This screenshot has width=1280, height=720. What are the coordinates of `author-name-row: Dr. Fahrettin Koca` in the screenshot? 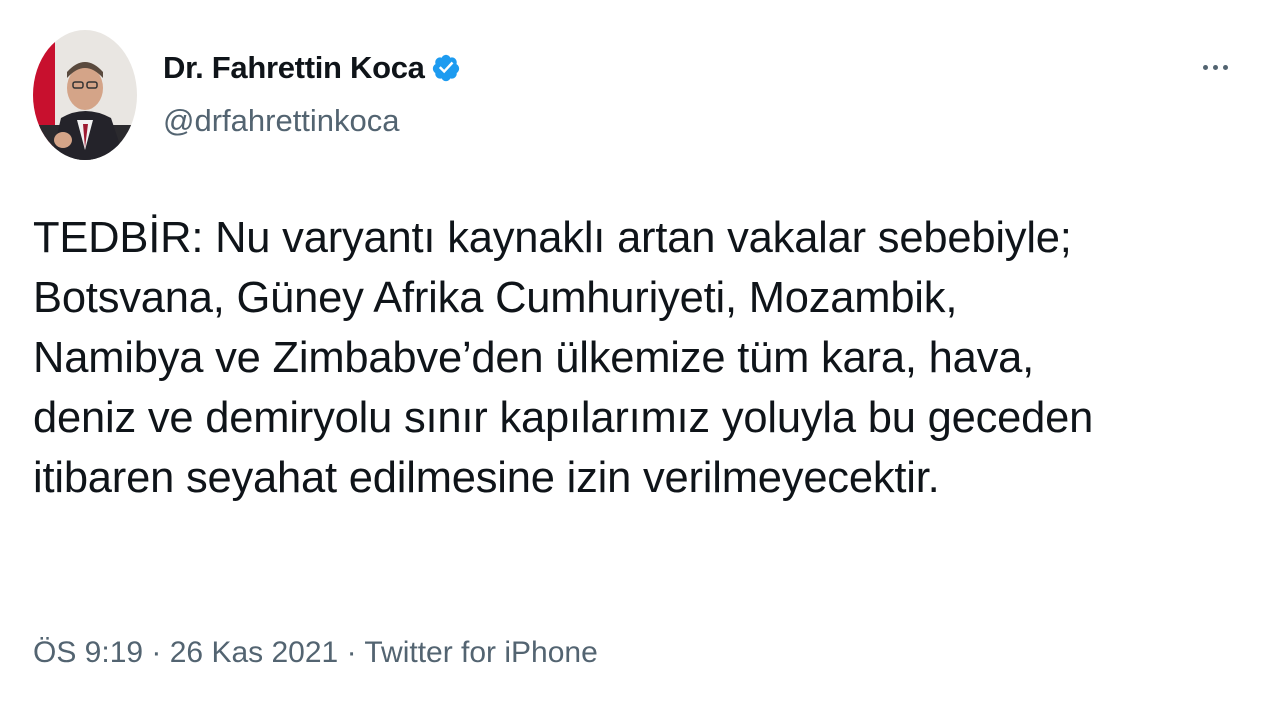 It's located at (312, 68).